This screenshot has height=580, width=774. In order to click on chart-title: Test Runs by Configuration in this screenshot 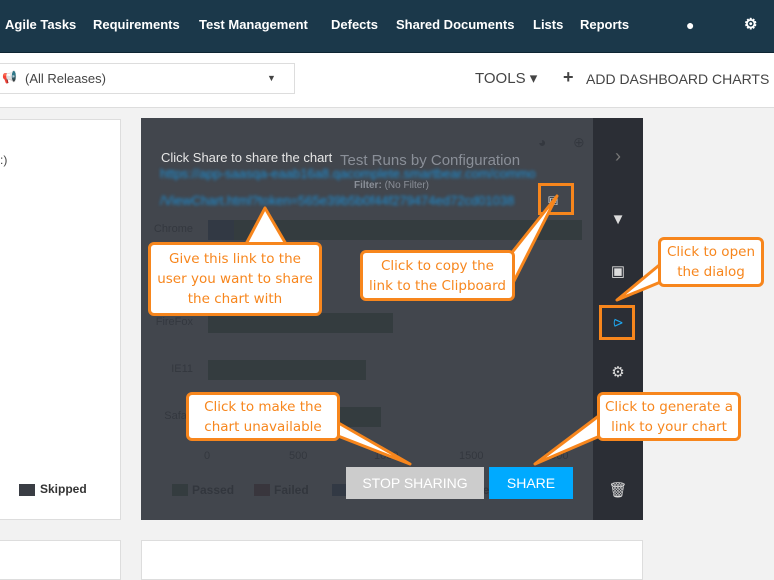, I will do `click(430, 160)`.